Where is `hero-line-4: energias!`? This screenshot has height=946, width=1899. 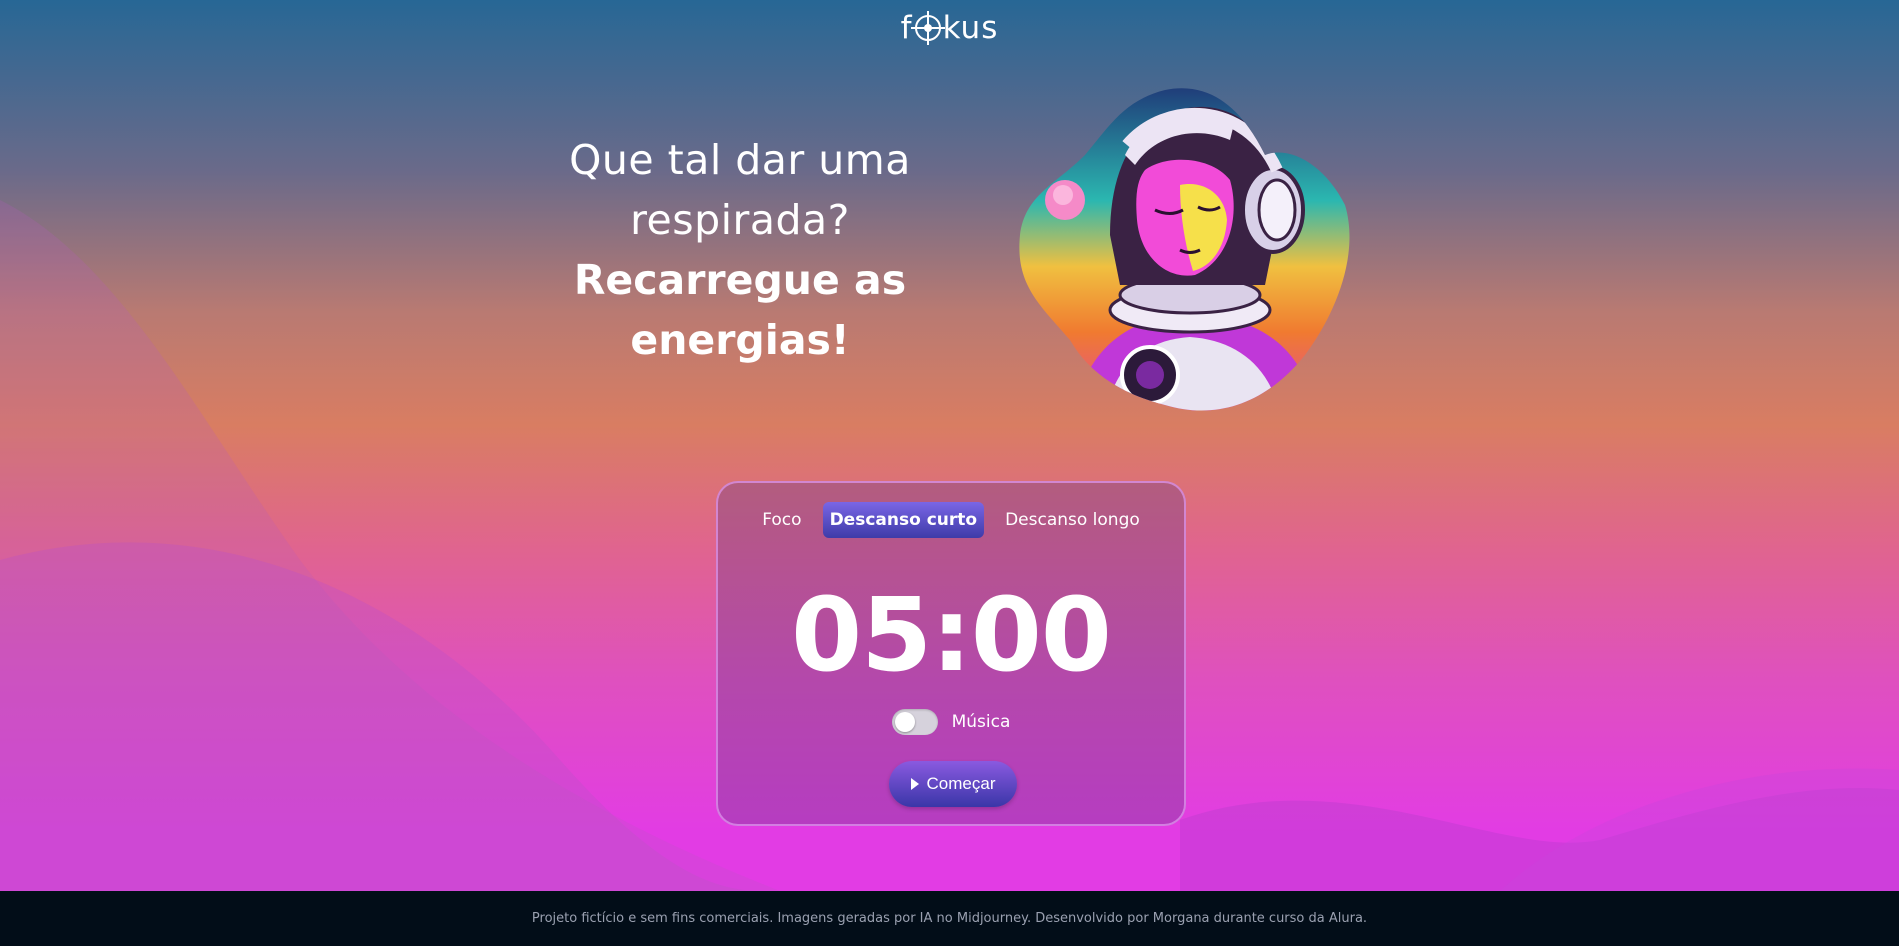 hero-line-4: energias! is located at coordinates (740, 340).